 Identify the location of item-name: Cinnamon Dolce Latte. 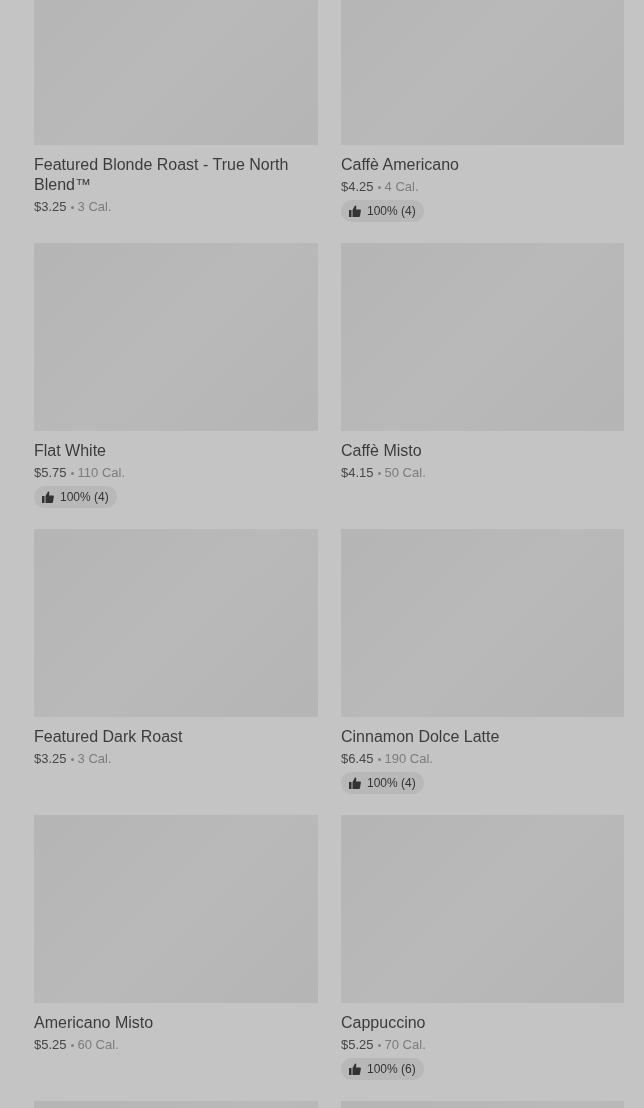
(421, 737).